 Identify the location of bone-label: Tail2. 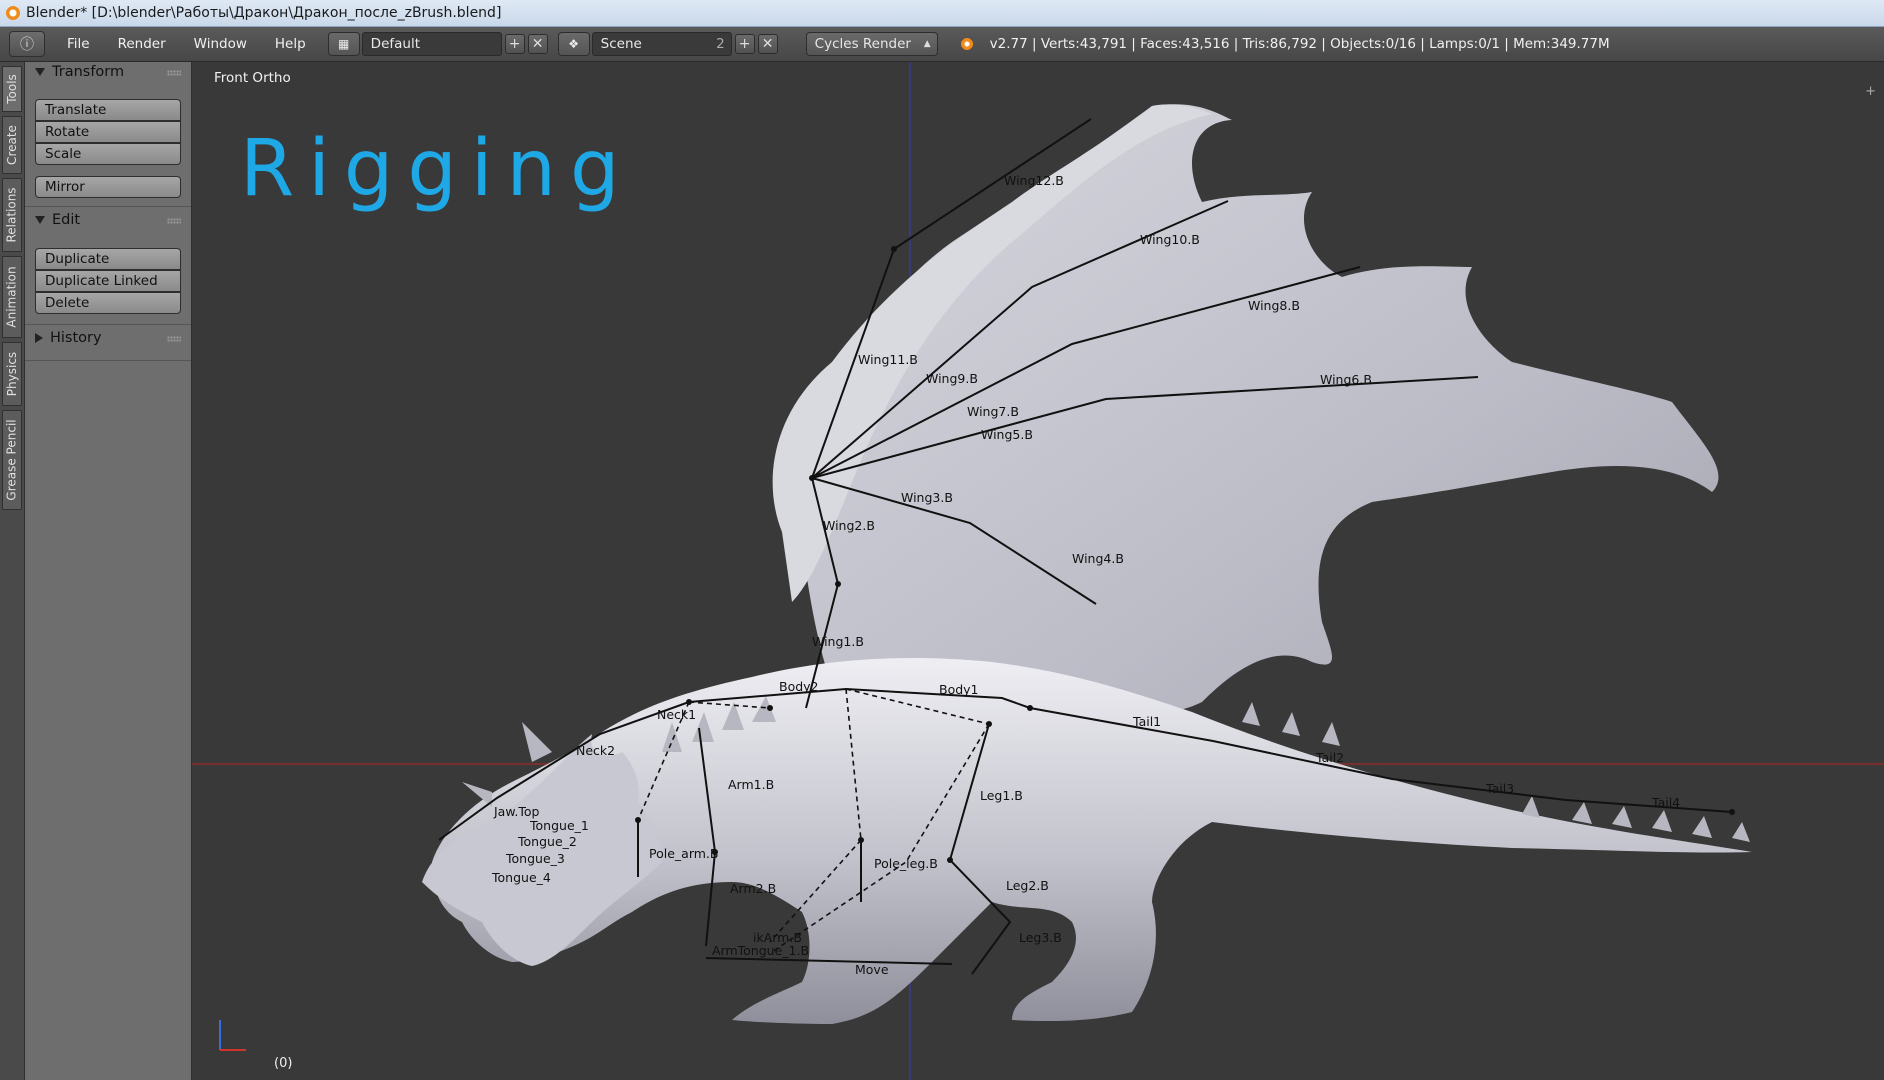
(1329, 757).